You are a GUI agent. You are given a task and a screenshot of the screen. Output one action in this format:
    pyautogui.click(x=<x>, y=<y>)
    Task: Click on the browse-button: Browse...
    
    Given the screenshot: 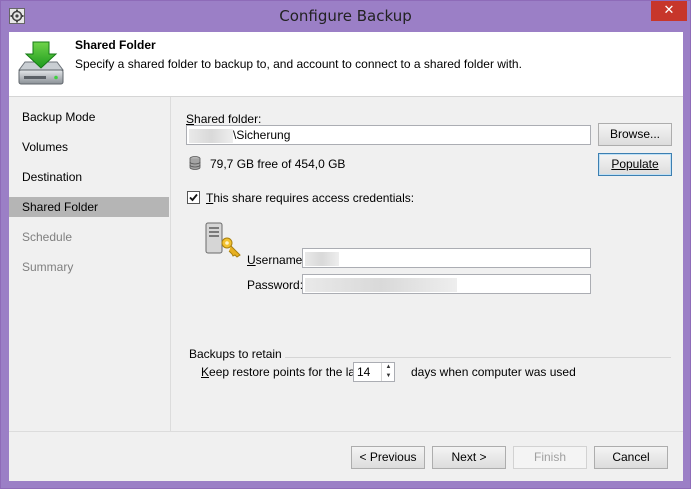 What is the action you would take?
    pyautogui.click(x=635, y=134)
    